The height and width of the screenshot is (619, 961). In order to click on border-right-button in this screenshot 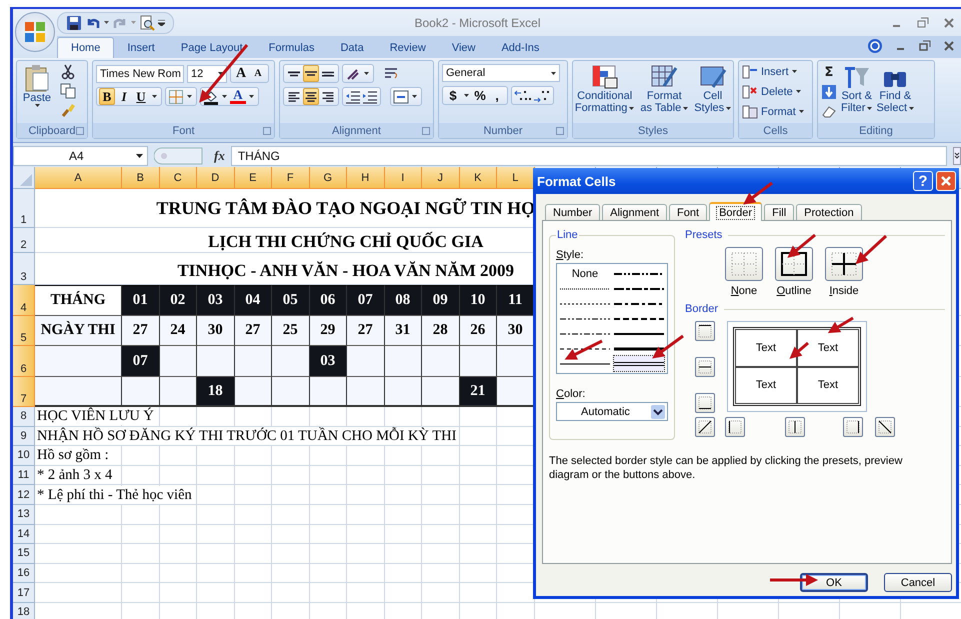, I will do `click(853, 427)`.